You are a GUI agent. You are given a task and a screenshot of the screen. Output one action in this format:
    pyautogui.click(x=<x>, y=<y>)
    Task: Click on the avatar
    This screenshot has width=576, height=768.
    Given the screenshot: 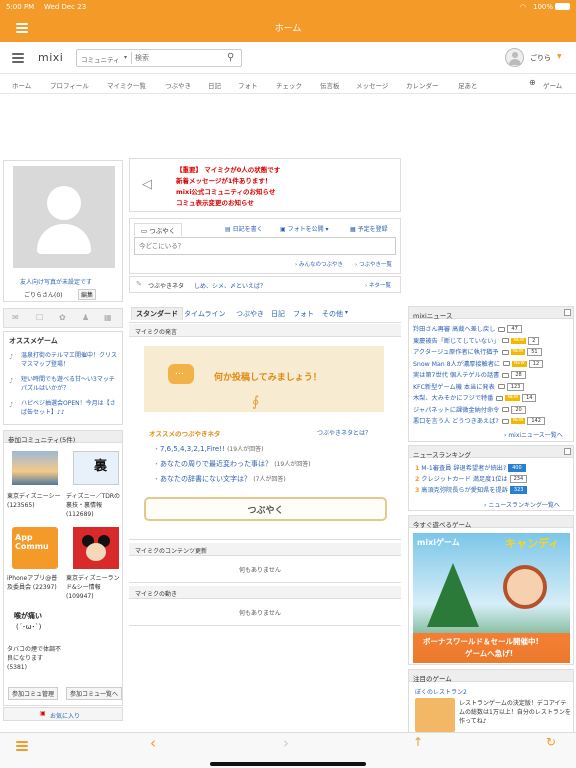 What is the action you would take?
    pyautogui.click(x=514, y=57)
    